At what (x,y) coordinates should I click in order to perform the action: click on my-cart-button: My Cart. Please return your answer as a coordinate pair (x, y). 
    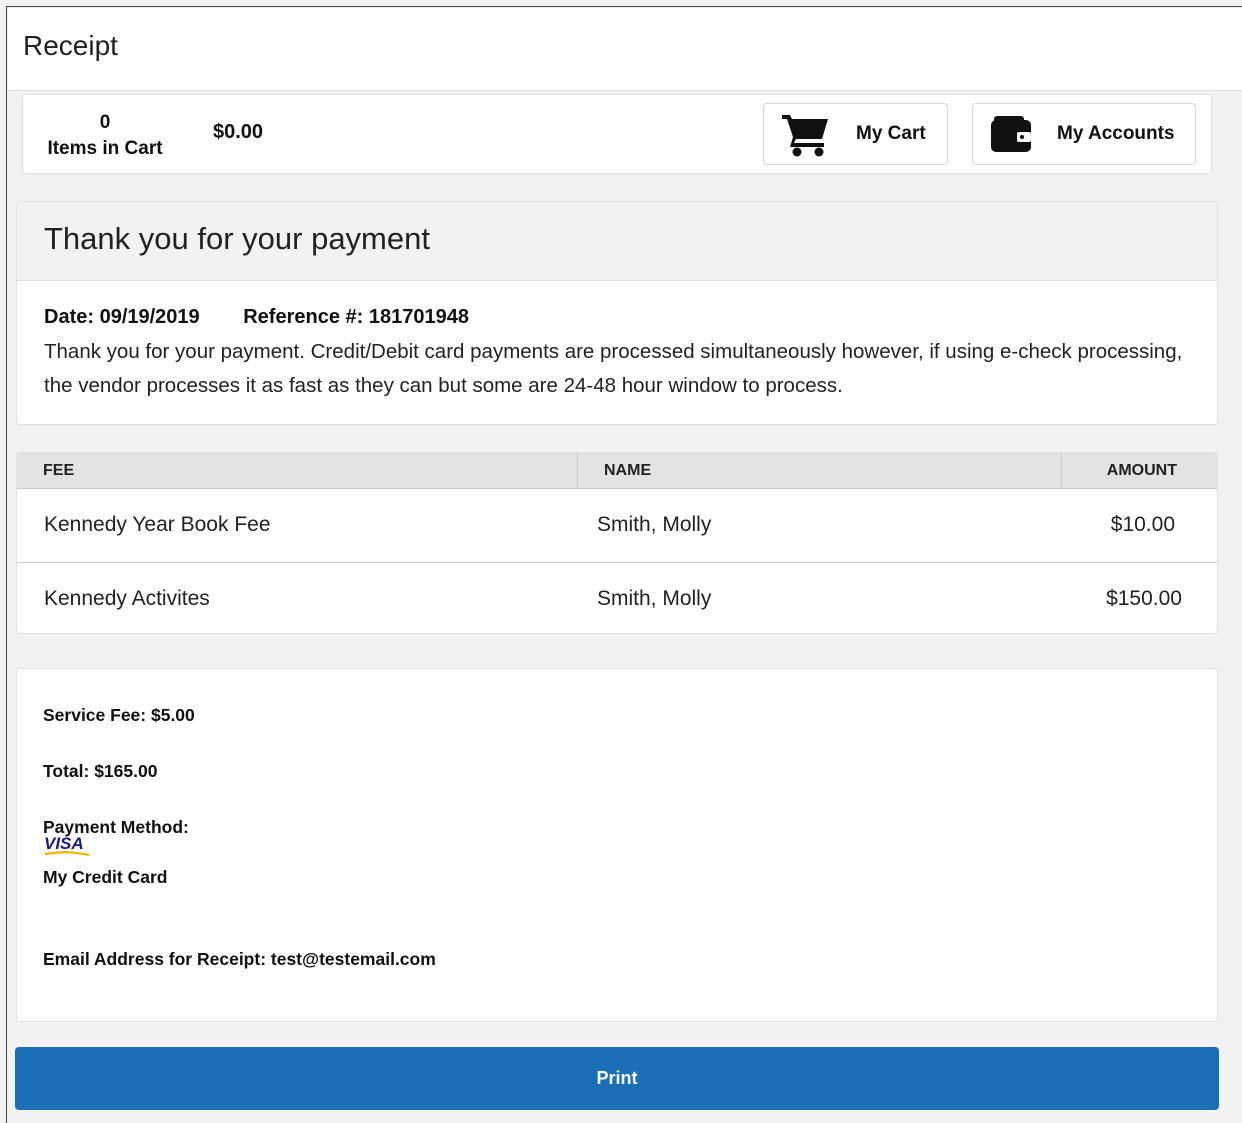
    Looking at the image, I should click on (855, 134).